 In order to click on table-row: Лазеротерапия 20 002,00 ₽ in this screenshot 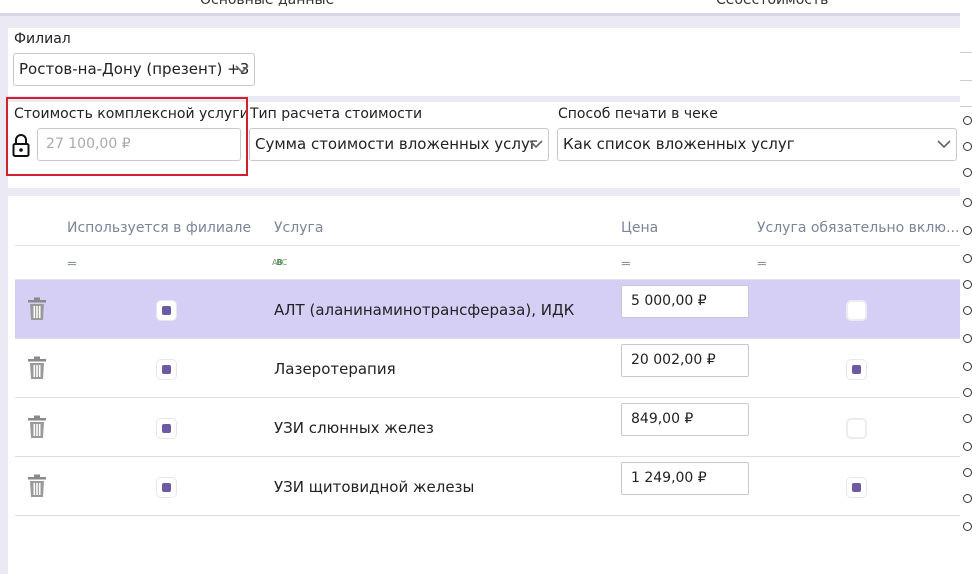, I will do `click(487, 368)`.